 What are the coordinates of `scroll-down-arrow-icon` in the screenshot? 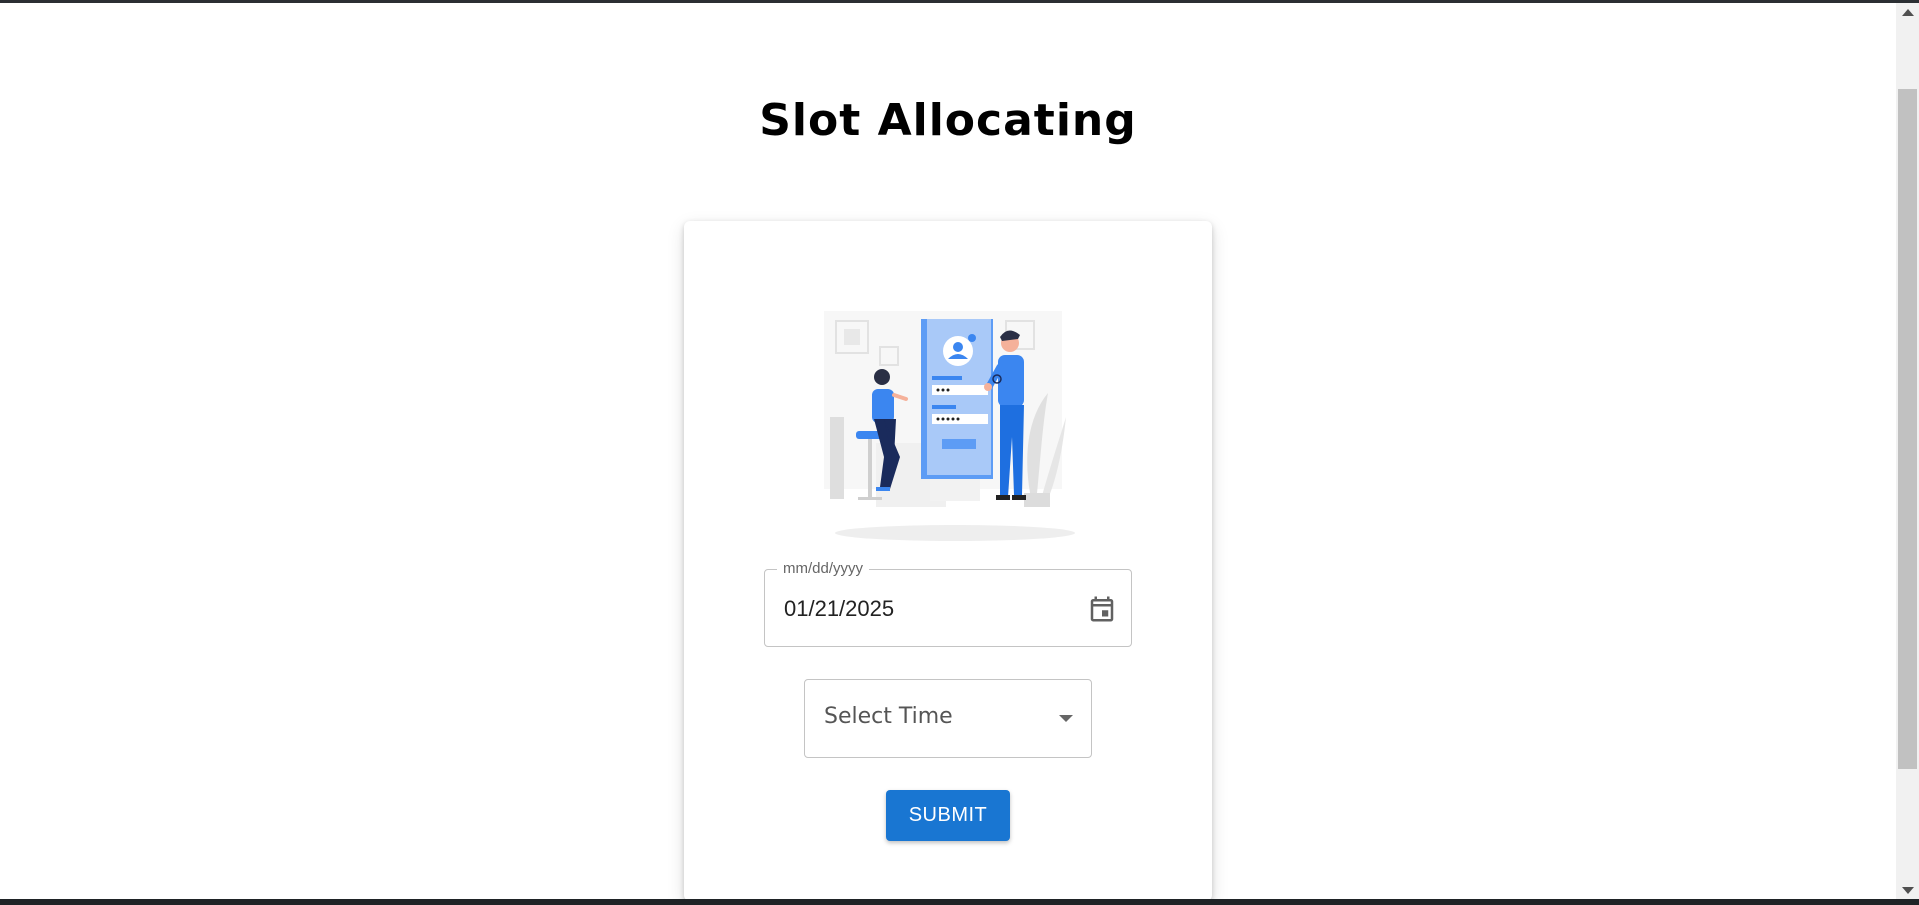 It's located at (1907, 890).